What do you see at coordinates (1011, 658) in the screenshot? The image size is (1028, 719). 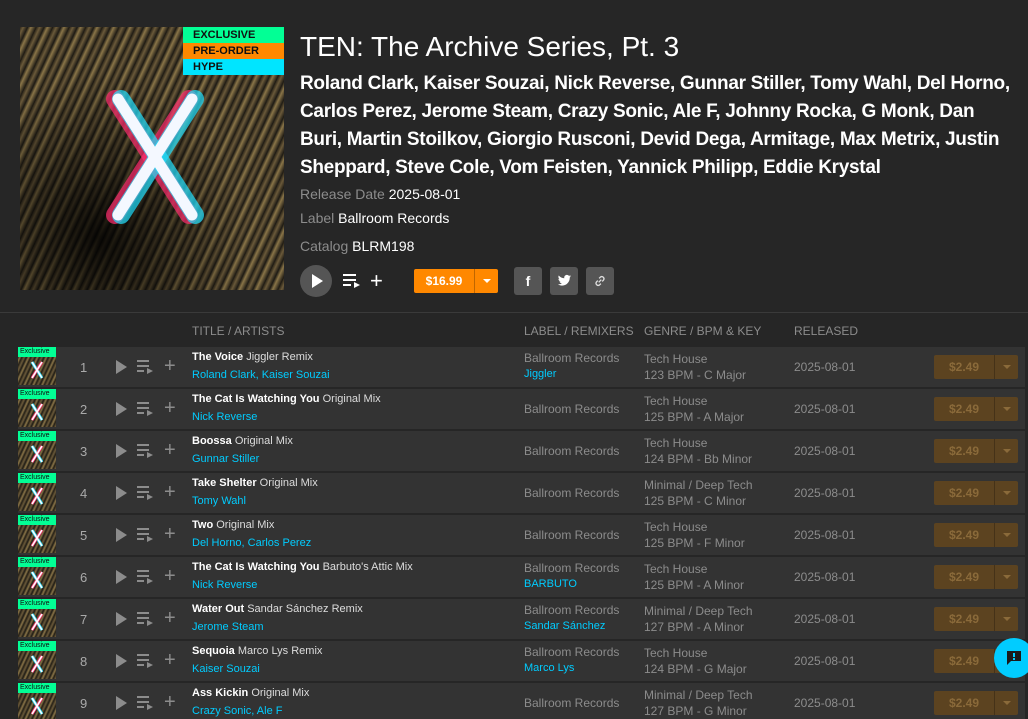 I see `chat-support-button` at bounding box center [1011, 658].